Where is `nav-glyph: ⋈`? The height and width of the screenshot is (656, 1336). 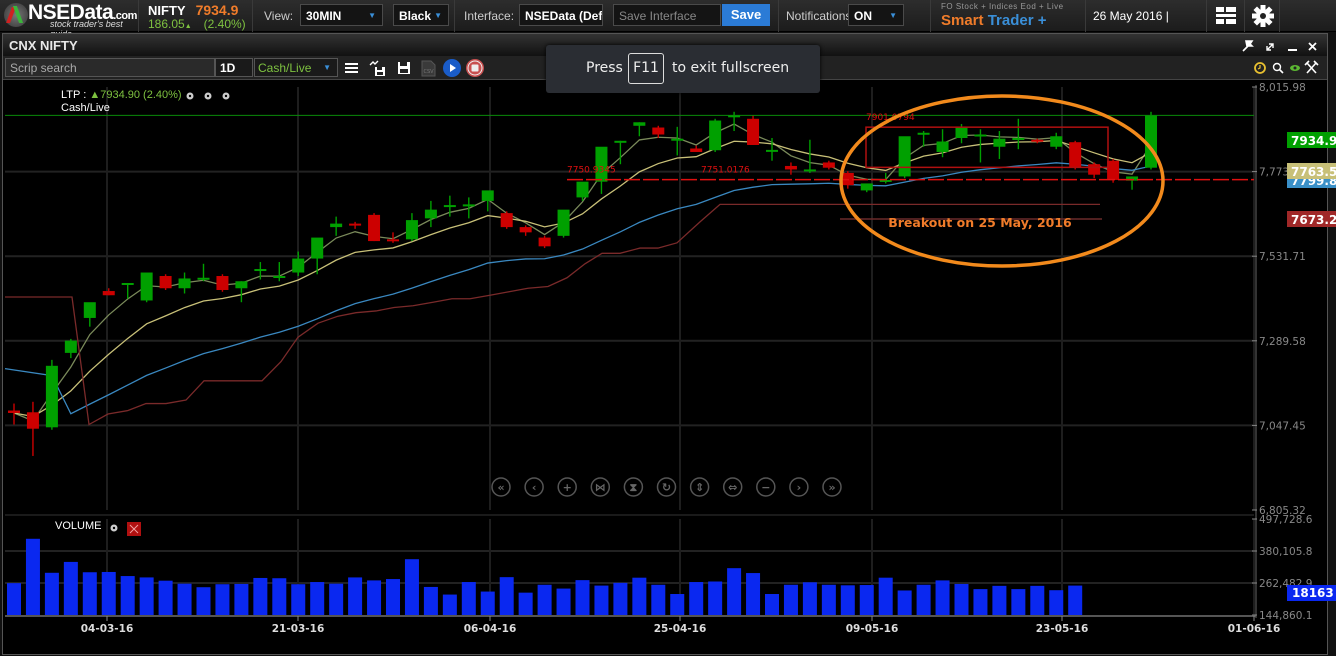 nav-glyph: ⋈ is located at coordinates (600, 487).